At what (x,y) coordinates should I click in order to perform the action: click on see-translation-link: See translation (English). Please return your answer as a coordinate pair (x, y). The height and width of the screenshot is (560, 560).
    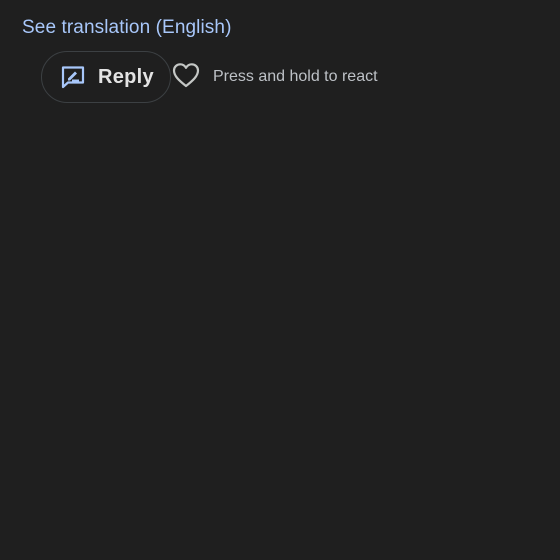
    Looking at the image, I should click on (127, 28).